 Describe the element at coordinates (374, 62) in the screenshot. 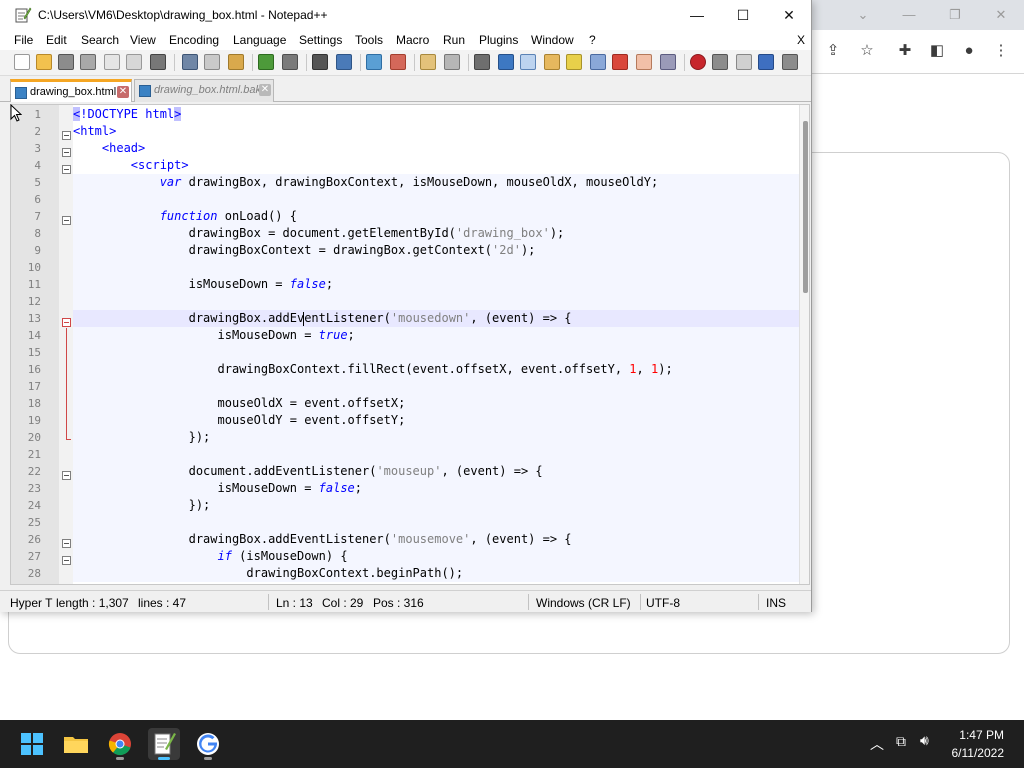

I see `zoom-in-icon` at that location.